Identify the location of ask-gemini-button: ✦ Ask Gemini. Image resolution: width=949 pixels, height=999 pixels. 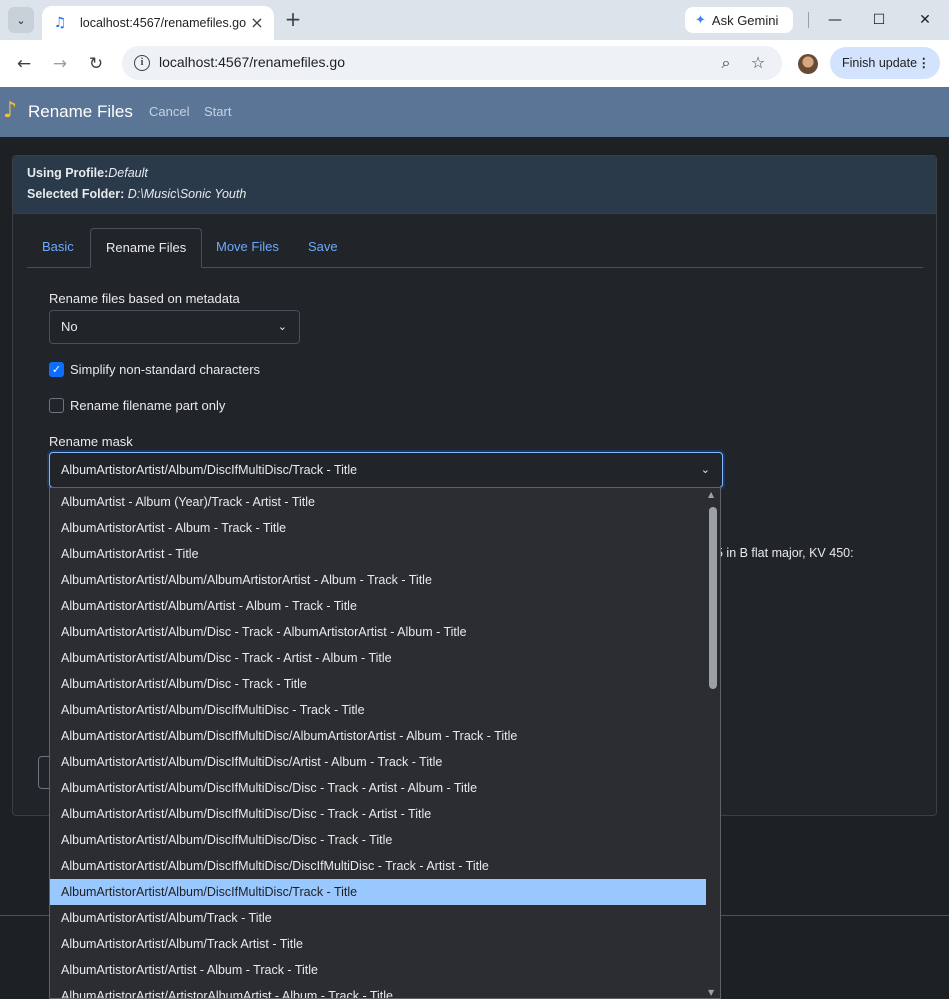
(739, 20).